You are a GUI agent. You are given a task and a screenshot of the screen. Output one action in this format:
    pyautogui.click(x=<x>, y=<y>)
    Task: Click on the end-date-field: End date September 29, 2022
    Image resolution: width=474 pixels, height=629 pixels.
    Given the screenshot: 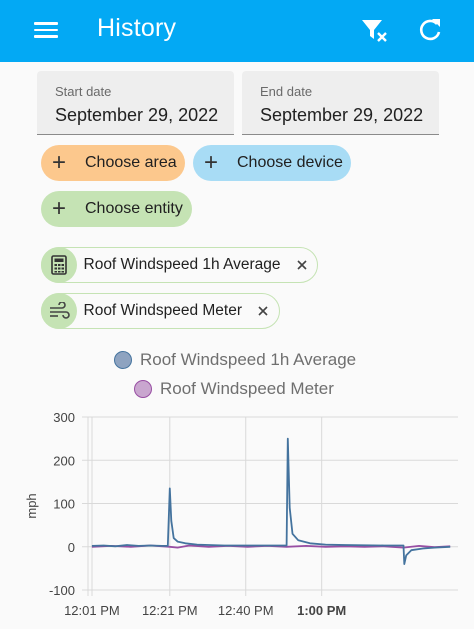 What is the action you would take?
    pyautogui.click(x=340, y=103)
    